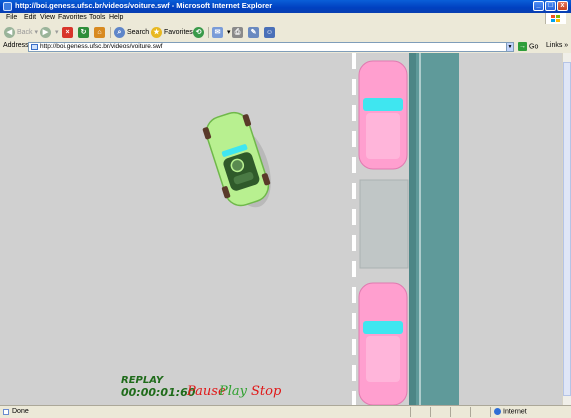 The width and height of the screenshot is (571, 418). What do you see at coordinates (30, 17) in the screenshot?
I see `menu-edit: Edit` at bounding box center [30, 17].